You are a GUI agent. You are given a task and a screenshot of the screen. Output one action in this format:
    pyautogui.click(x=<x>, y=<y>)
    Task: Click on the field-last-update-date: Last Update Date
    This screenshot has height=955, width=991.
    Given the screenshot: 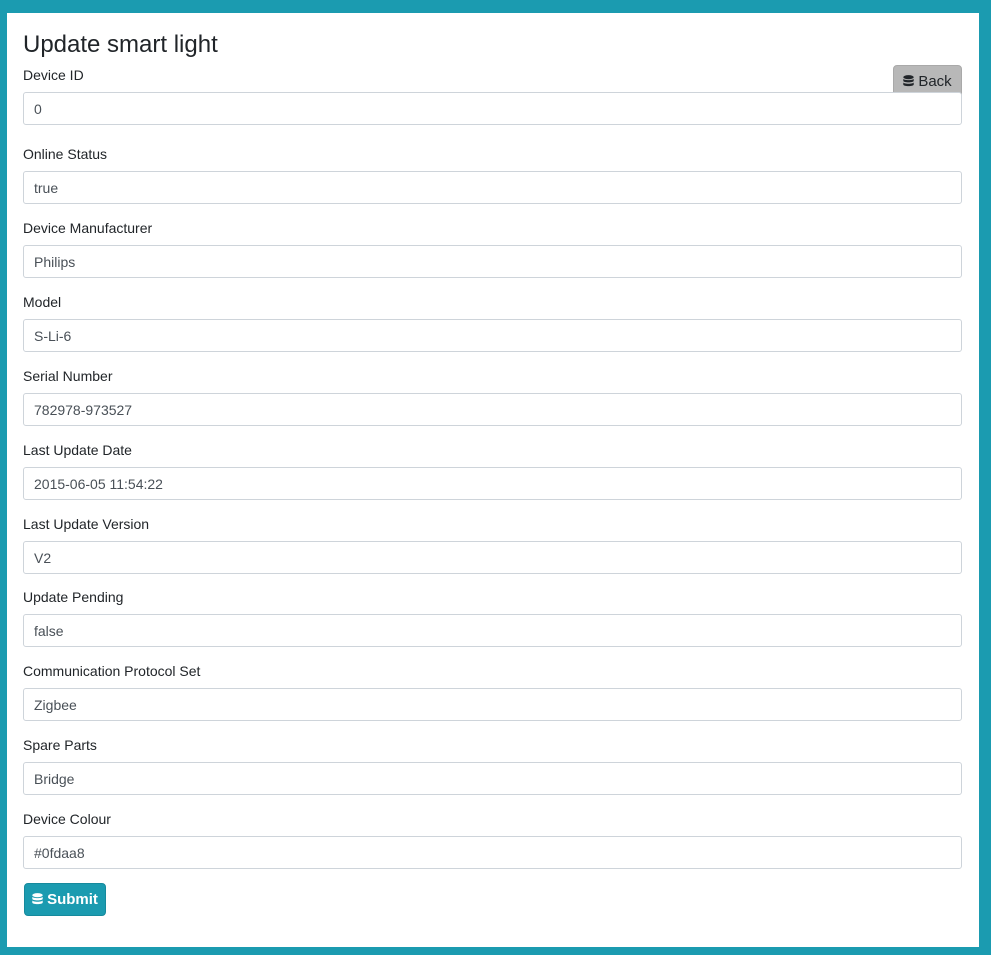 What is the action you would take?
    pyautogui.click(x=492, y=471)
    